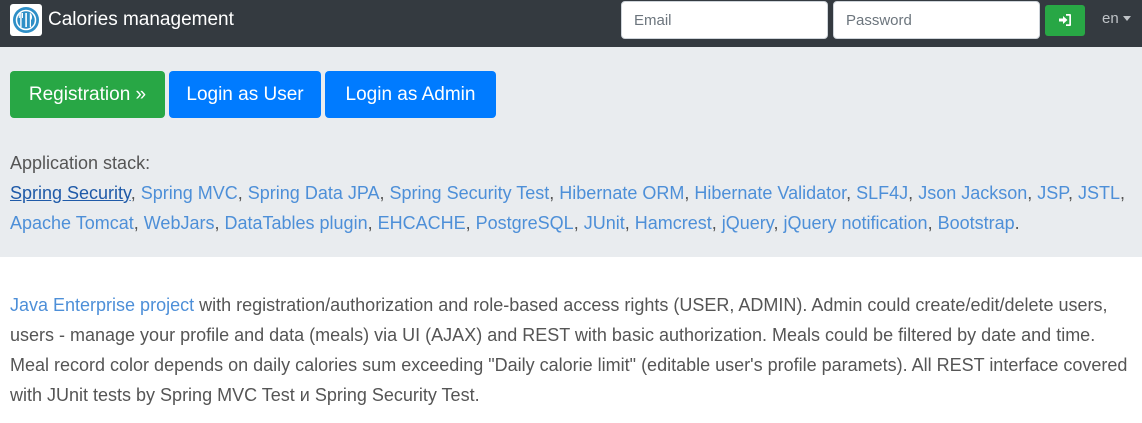  What do you see at coordinates (314, 193) in the screenshot?
I see `stack-link: Spring Data JPA` at bounding box center [314, 193].